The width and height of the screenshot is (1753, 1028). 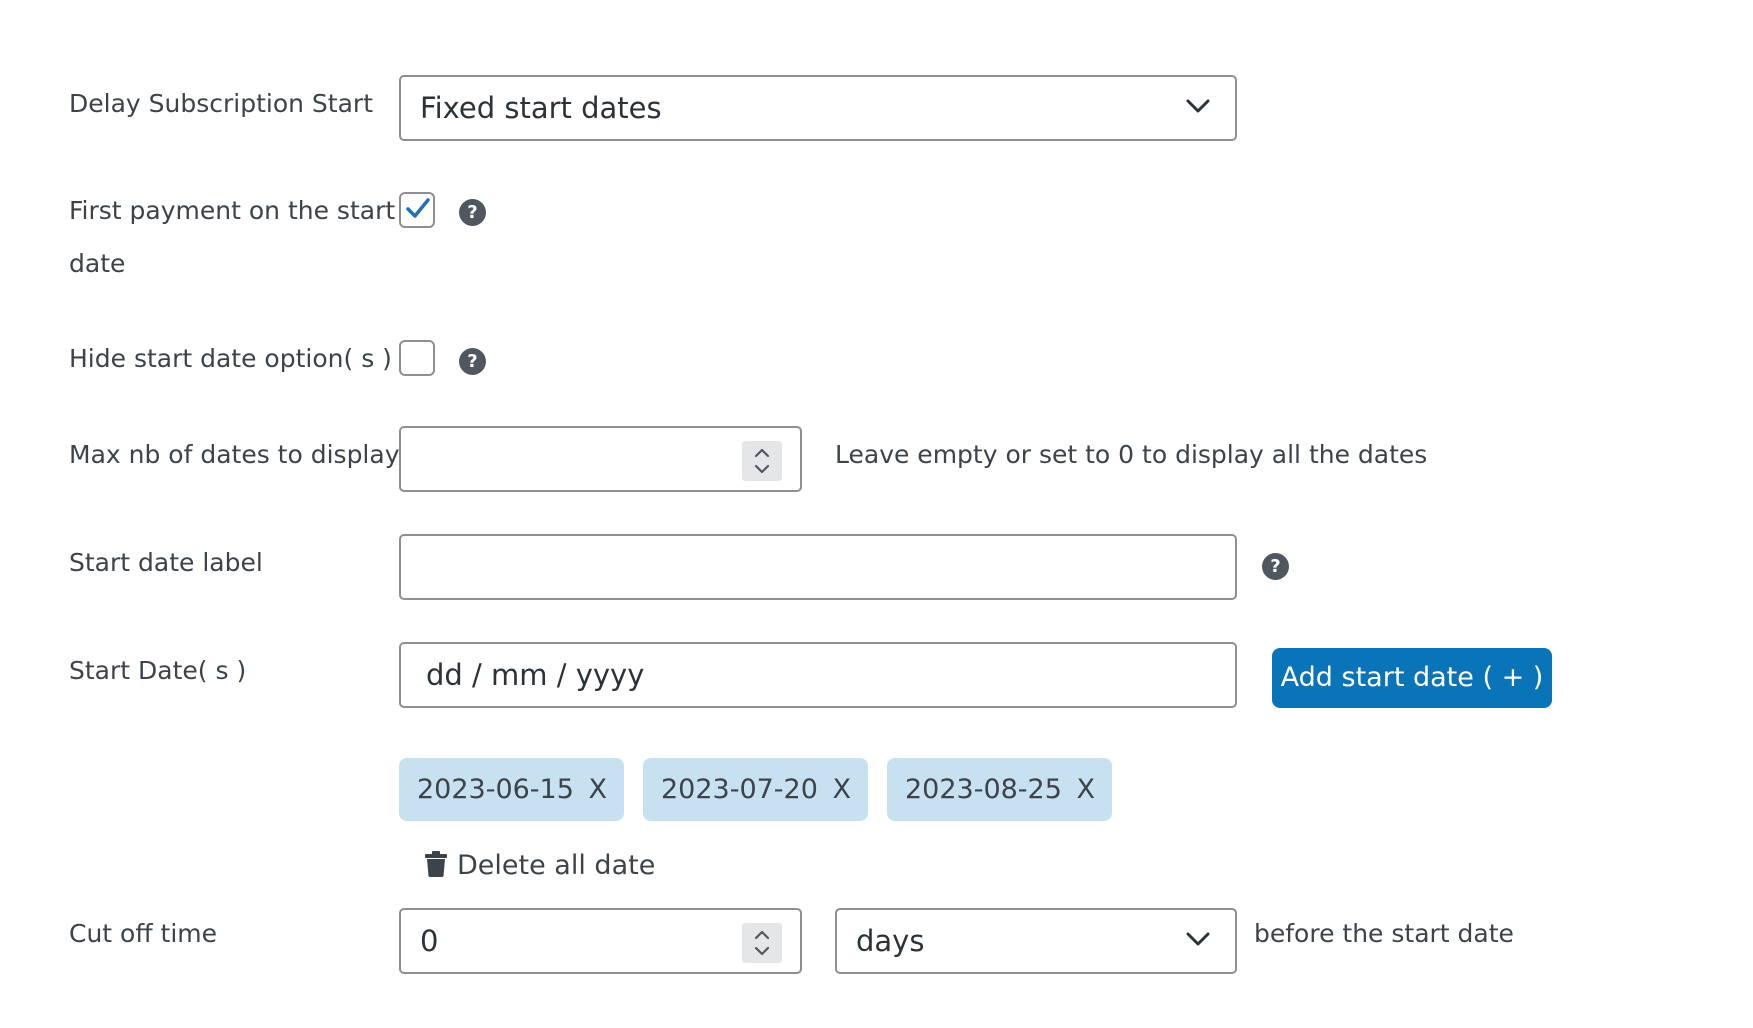 I want to click on max-dates-label: Max nb of dates to display, so click(x=234, y=454).